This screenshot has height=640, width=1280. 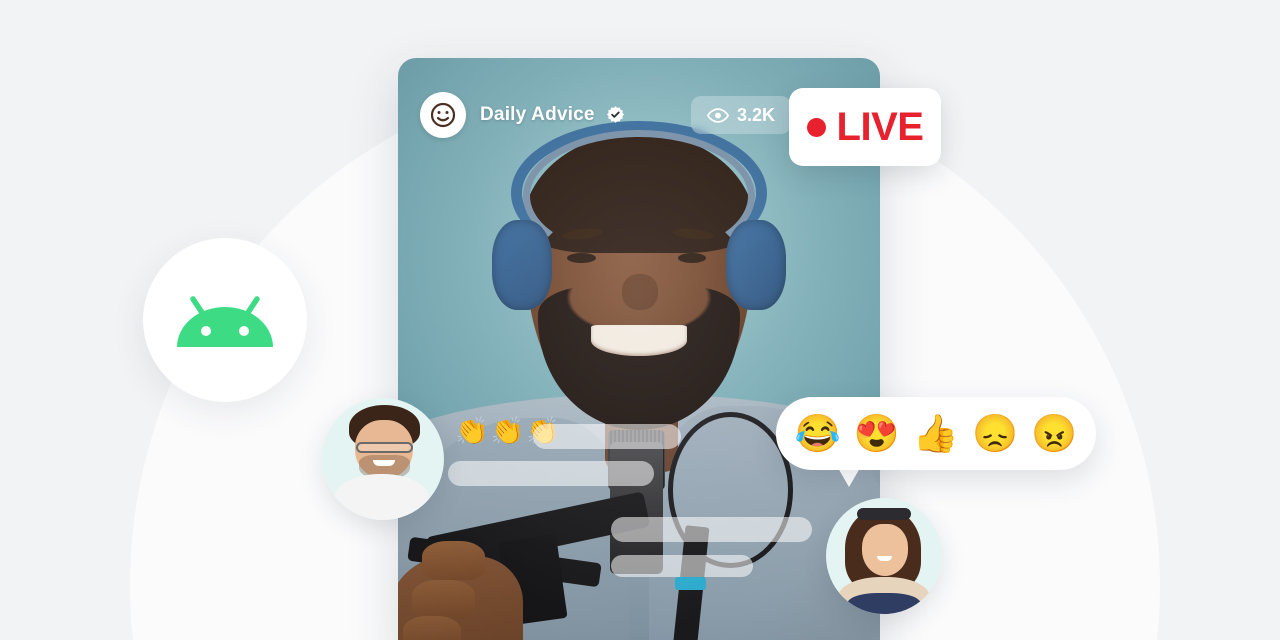 What do you see at coordinates (877, 433) in the screenshot?
I see `reaction-heart-eyes: 😍` at bounding box center [877, 433].